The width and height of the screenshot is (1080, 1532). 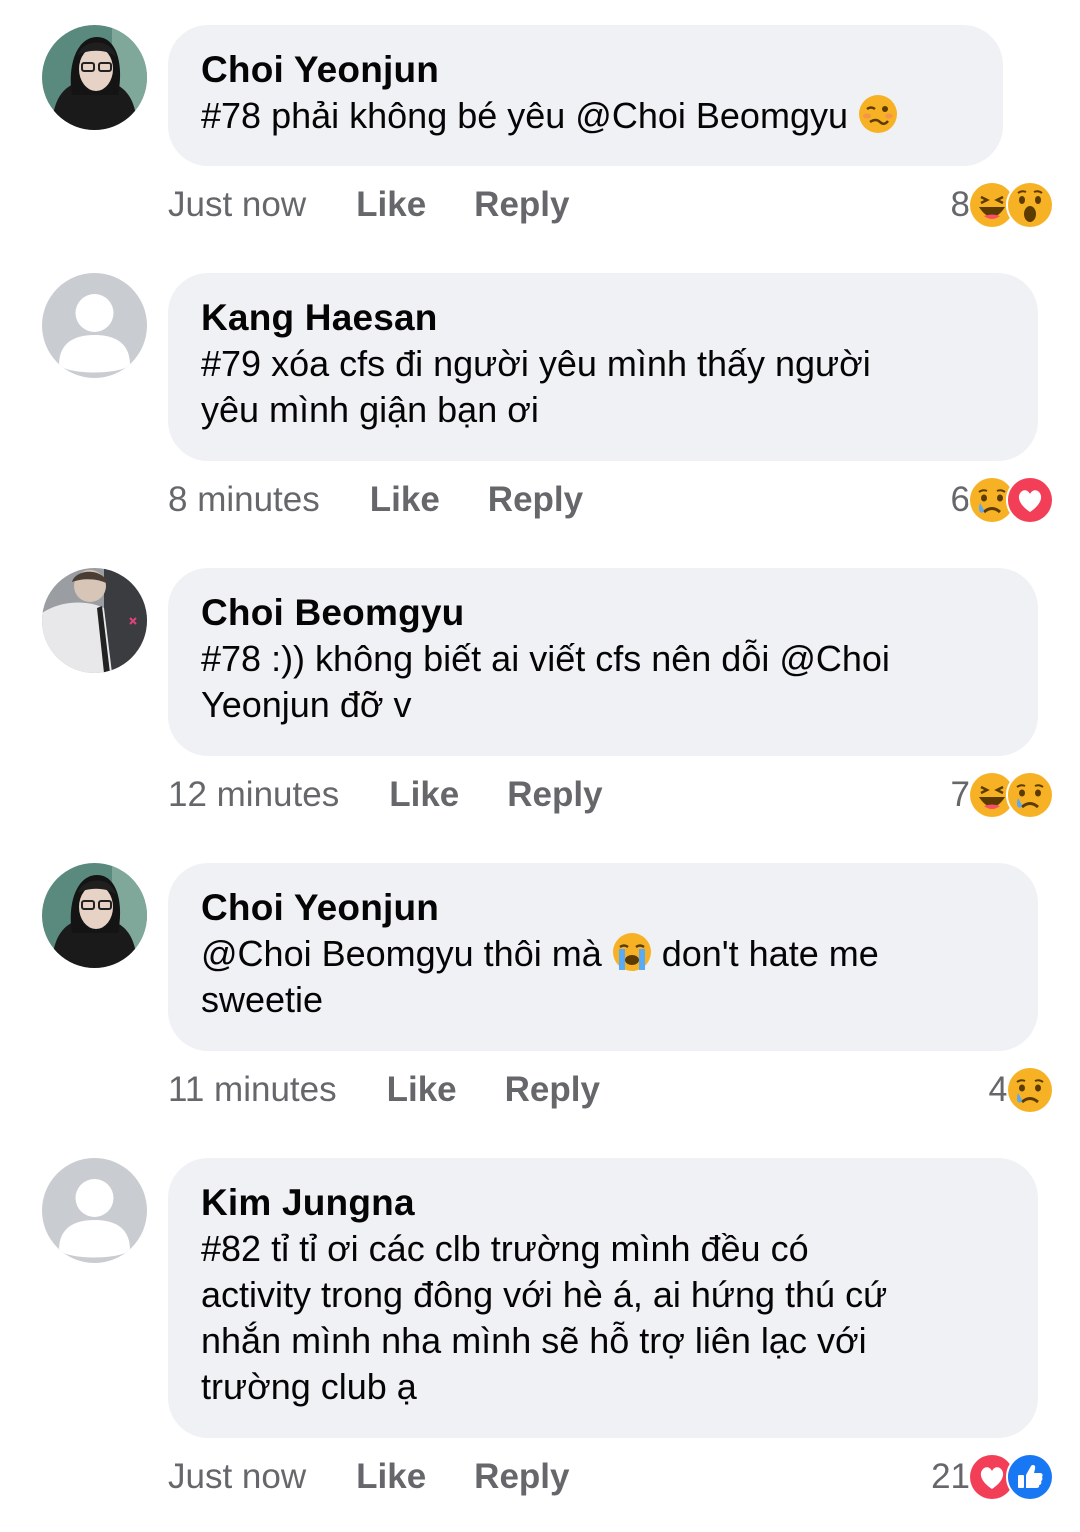 I want to click on reaction-summary: 4, so click(x=1021, y=1090).